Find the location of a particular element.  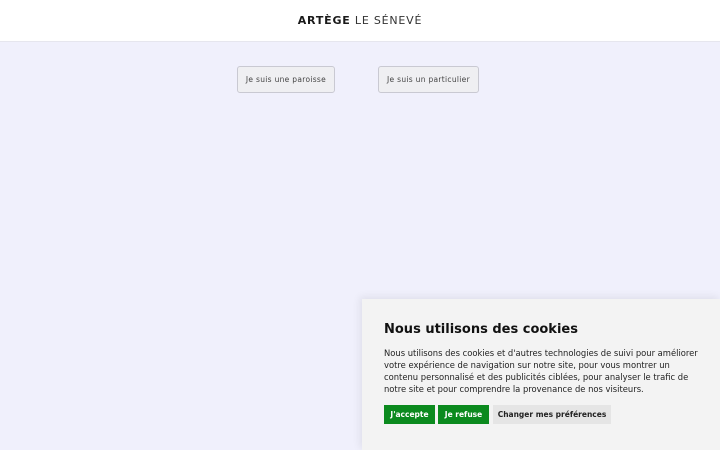

logo-subbrand: LE SÉNEVÉ is located at coordinates (388, 20).